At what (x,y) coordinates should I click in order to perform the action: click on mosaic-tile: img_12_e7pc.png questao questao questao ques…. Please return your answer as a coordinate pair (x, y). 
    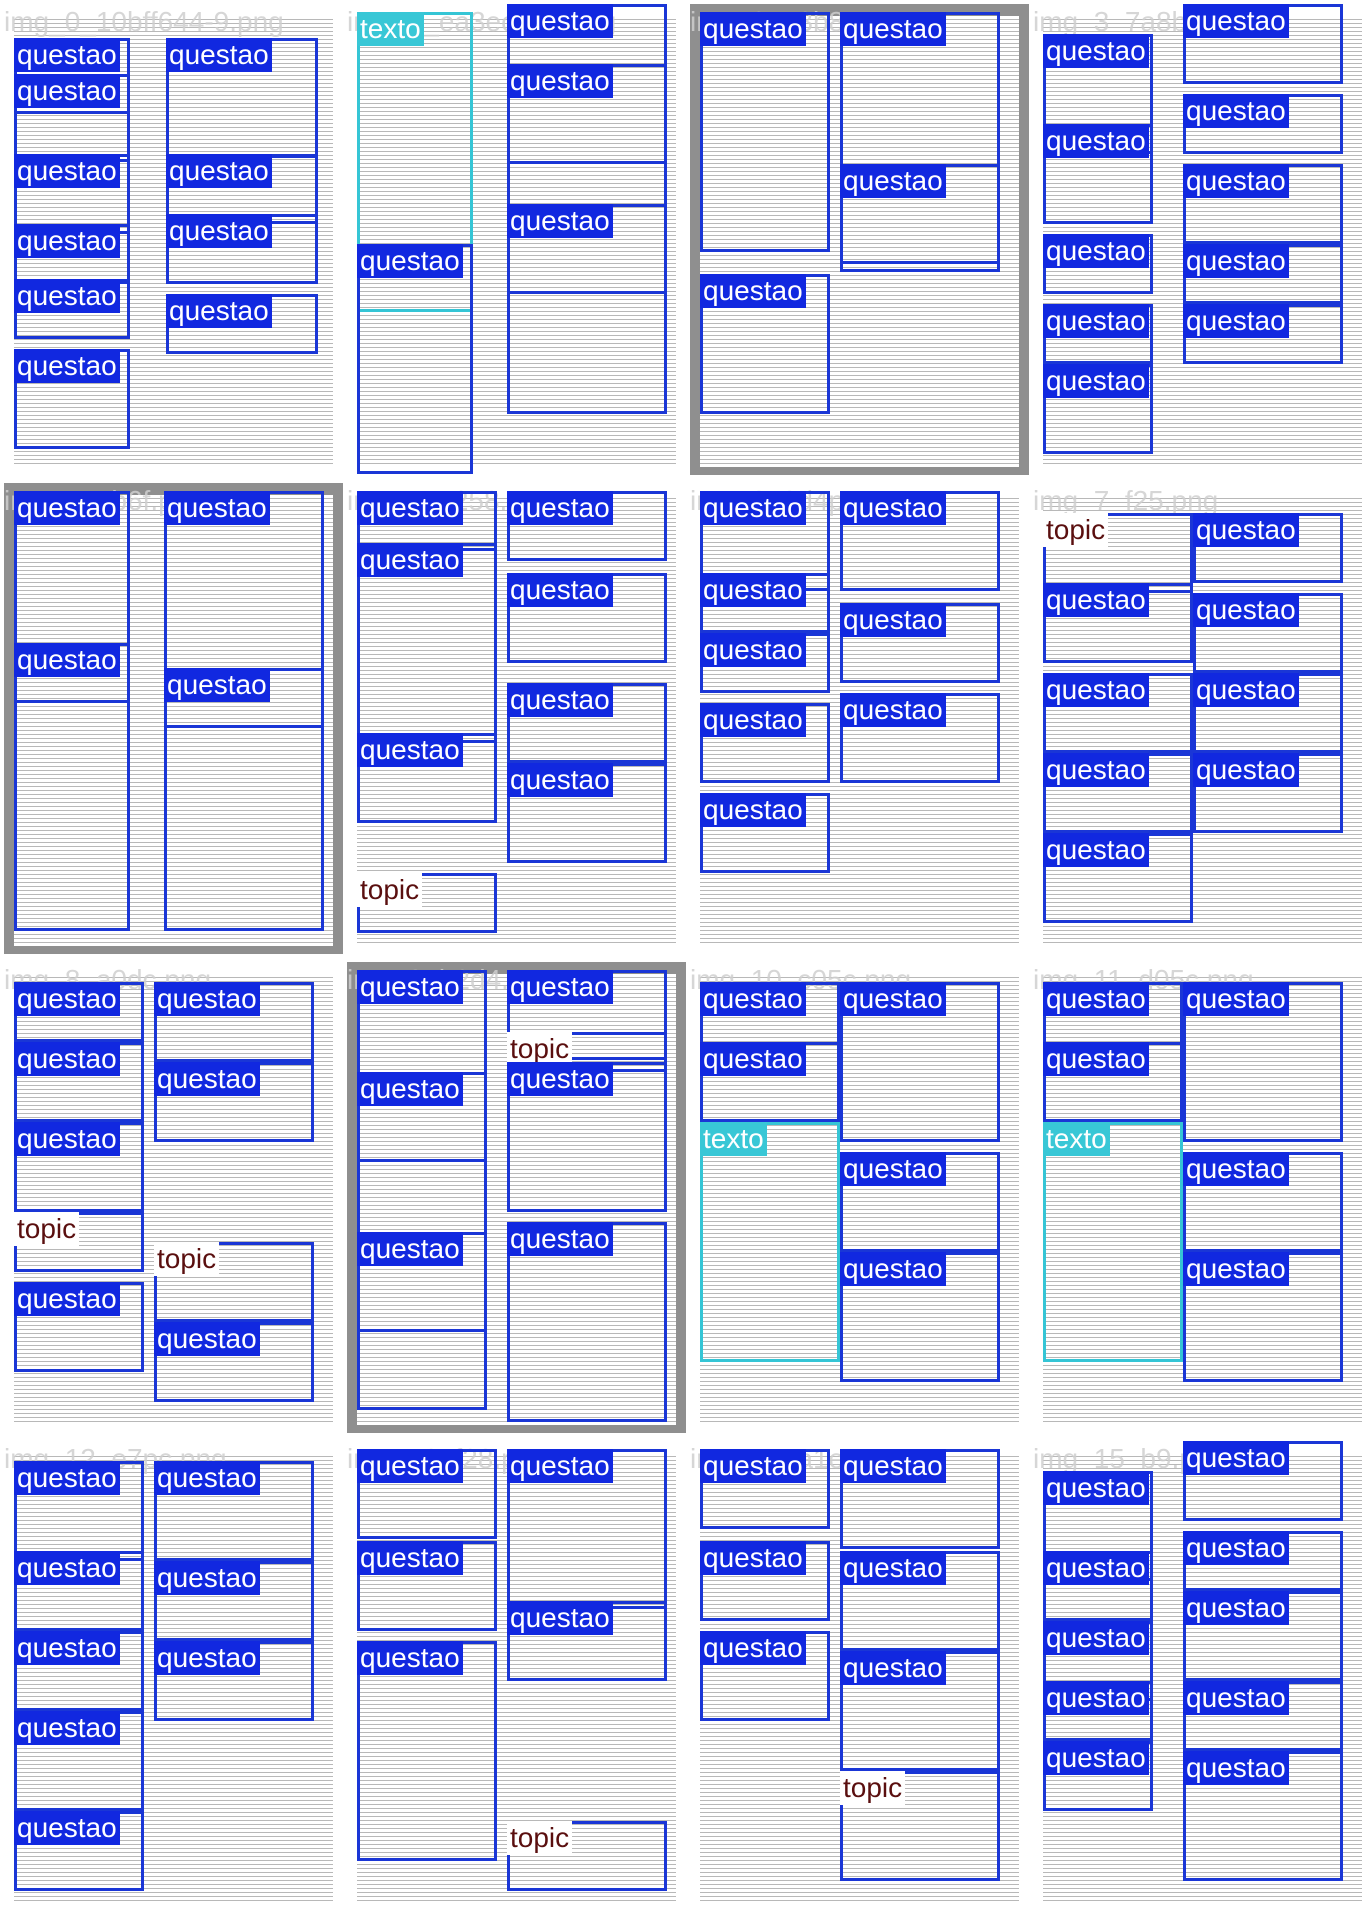
    Looking at the image, I should click on (173, 1676).